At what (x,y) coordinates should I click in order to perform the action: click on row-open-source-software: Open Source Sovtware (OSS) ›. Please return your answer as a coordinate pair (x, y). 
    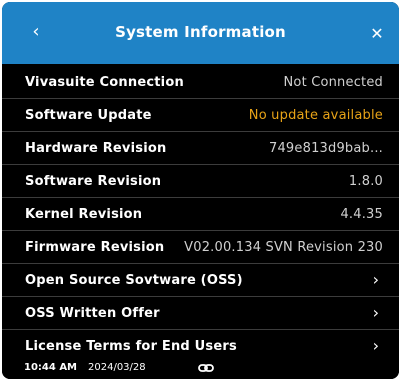
    Looking at the image, I should click on (200, 280).